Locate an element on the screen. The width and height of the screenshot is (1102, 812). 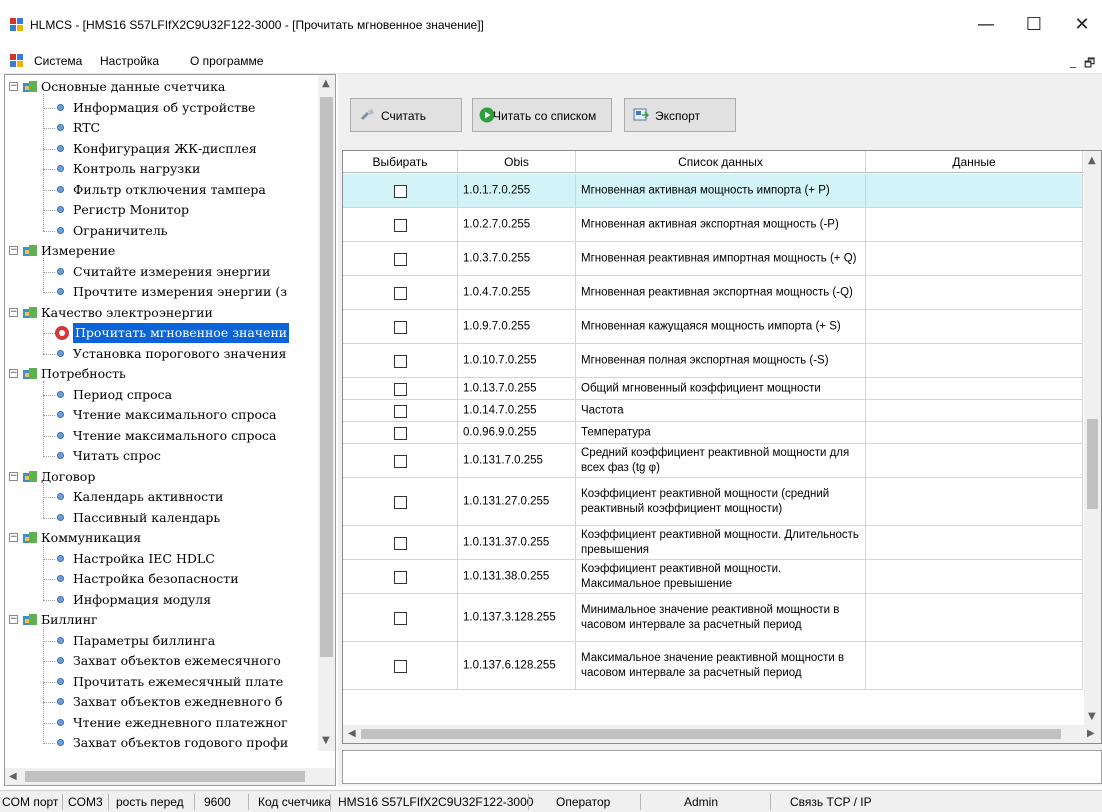
tree-group: − Договор is located at coordinates (161, 477).